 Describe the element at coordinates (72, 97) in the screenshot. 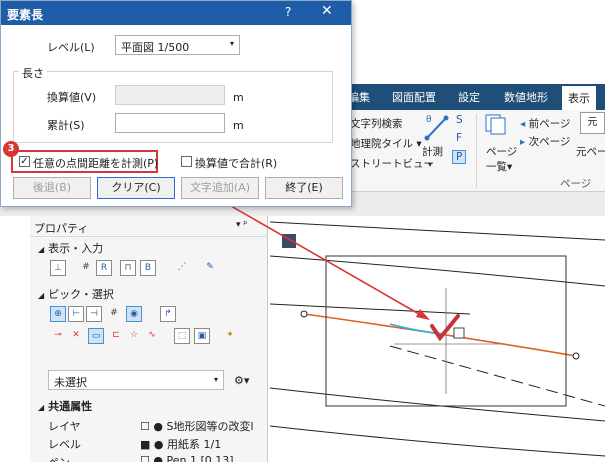

I see `converted-value-label: 換算値(V)` at that location.